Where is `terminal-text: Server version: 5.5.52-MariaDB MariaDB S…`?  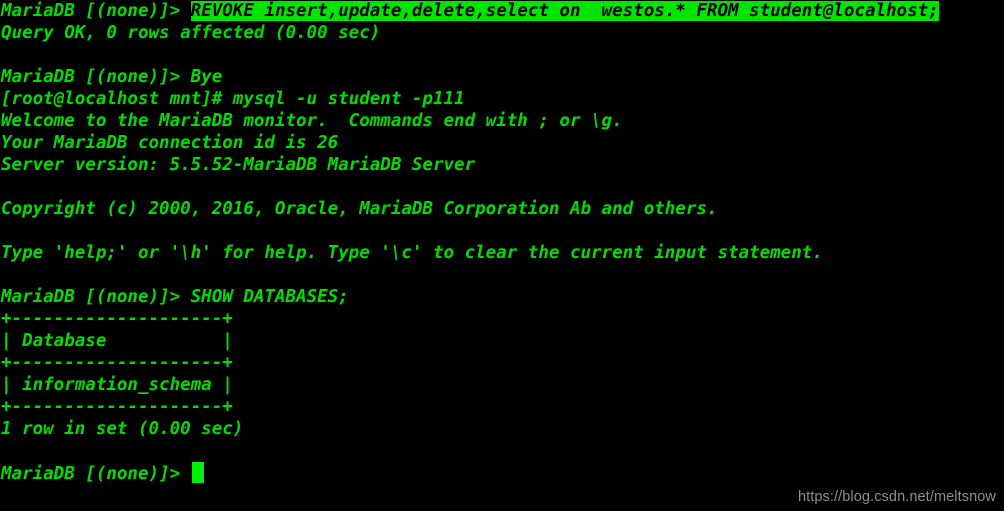 terminal-text: Server version: 5.5.52-MariaDB MariaDB S… is located at coordinates (238, 165).